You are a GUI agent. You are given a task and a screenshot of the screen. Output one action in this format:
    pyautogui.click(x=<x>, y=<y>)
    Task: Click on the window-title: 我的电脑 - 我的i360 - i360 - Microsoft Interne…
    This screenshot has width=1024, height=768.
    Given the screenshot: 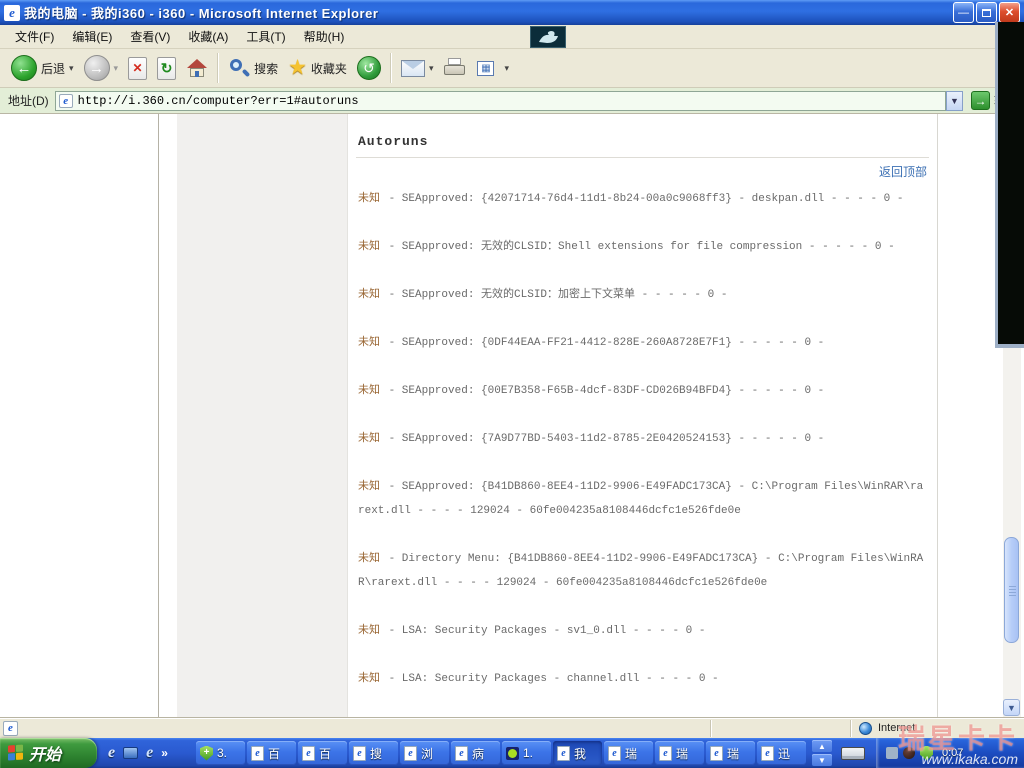 What is the action you would take?
    pyautogui.click(x=201, y=13)
    